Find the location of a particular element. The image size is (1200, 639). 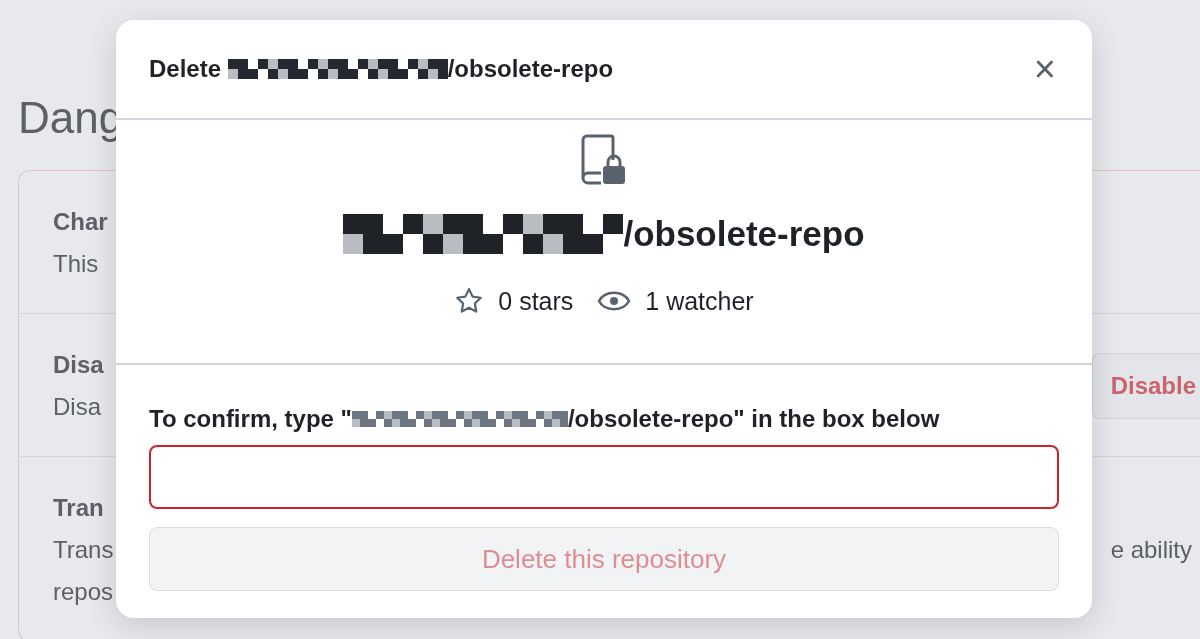

dialog-title: Delete is located at coordinates (186, 69).